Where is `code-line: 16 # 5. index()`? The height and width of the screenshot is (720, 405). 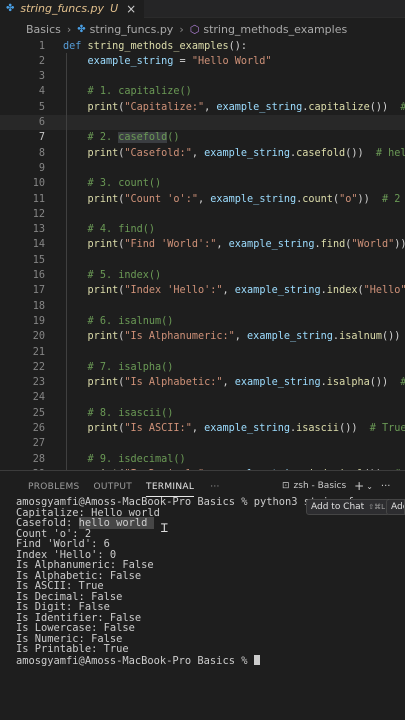 code-line: 16 # 5. index() is located at coordinates (202, 275).